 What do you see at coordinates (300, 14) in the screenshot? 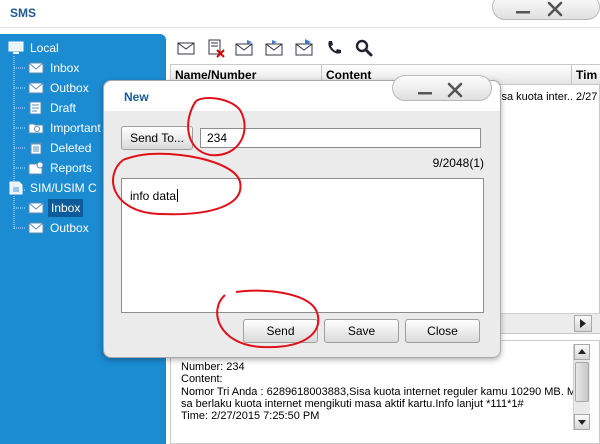
I see `main-titlebar: SMS` at bounding box center [300, 14].